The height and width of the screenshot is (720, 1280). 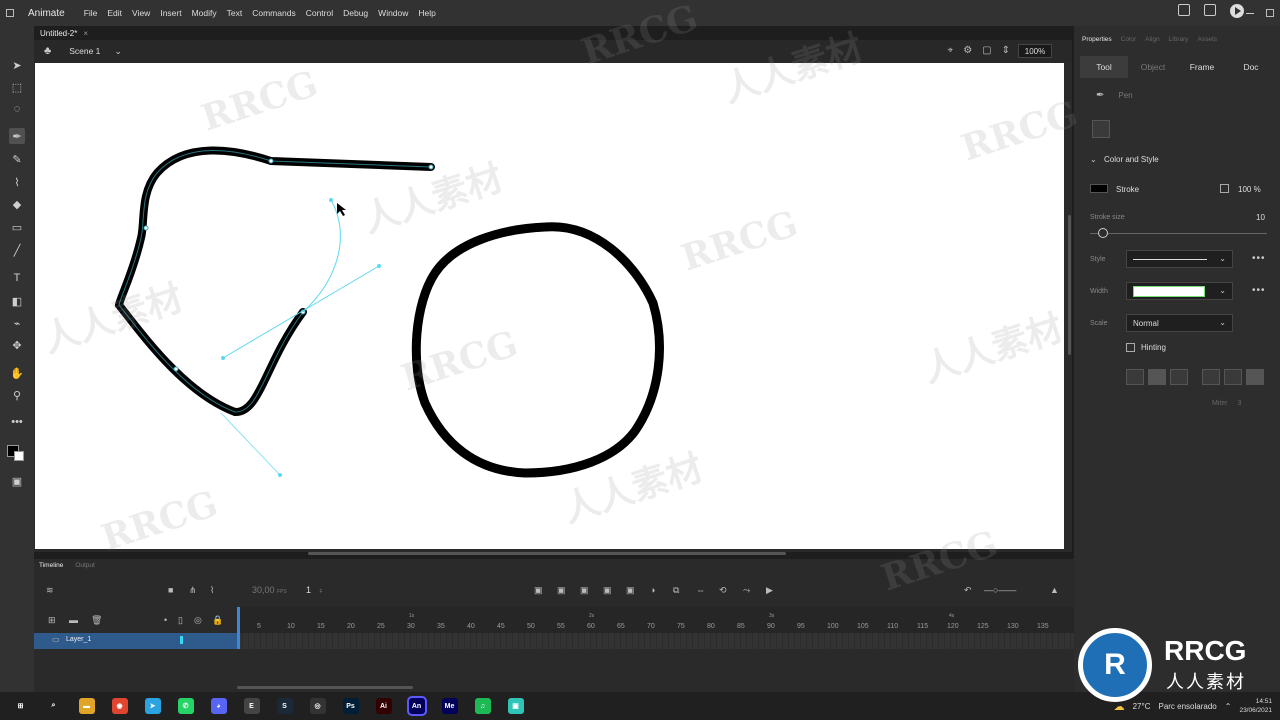 What do you see at coordinates (1179, 377) in the screenshot?
I see `cap-square-button` at bounding box center [1179, 377].